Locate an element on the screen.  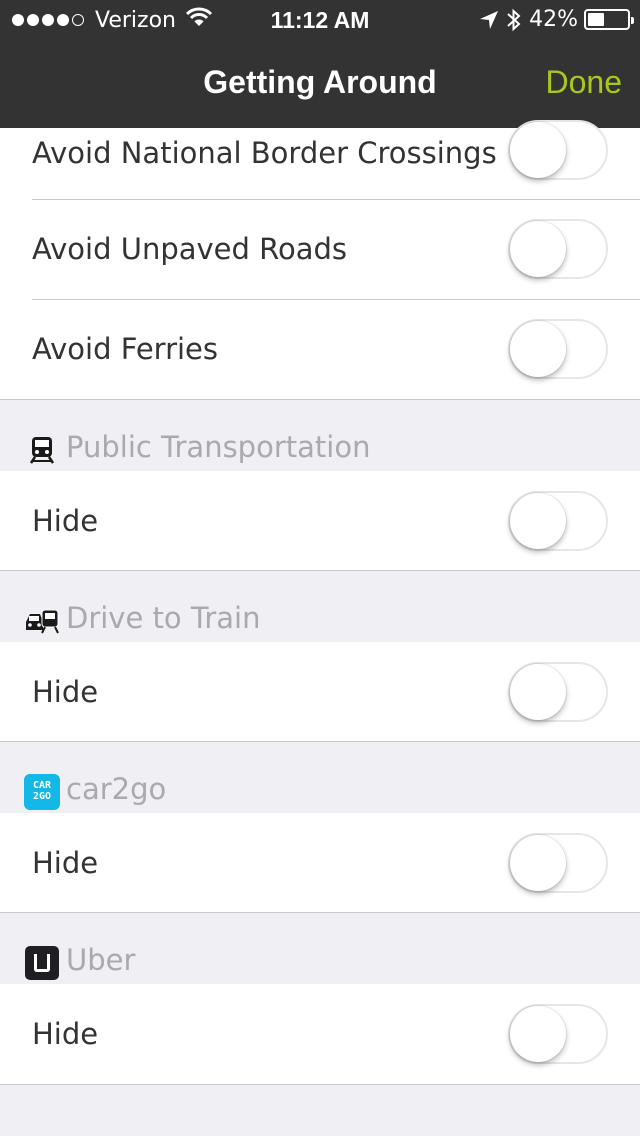
battery-level is located at coordinates (596, 19).